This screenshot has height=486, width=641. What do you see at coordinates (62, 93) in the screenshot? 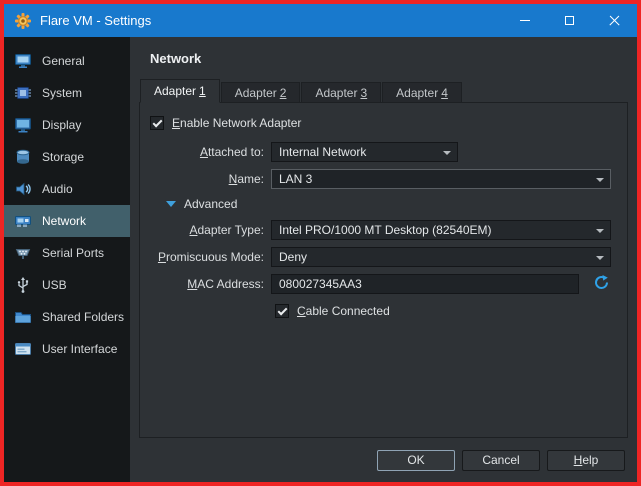
I see `sidebar-item-label: System` at bounding box center [62, 93].